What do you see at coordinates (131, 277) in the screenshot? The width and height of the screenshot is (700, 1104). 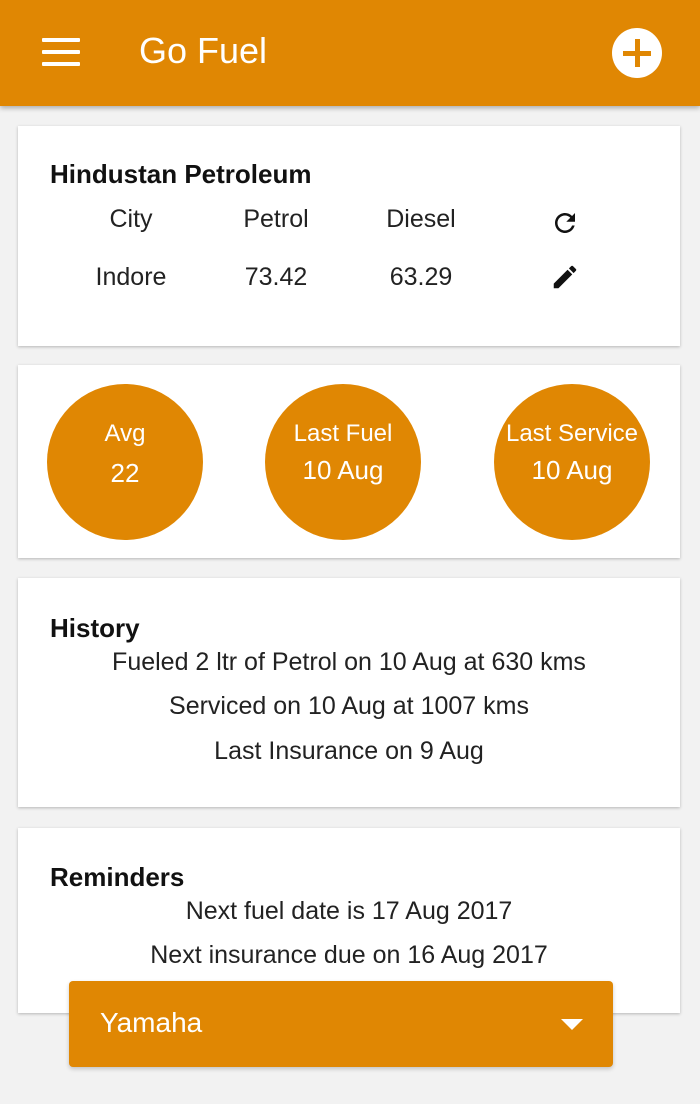 I see `city-value: Indore` at bounding box center [131, 277].